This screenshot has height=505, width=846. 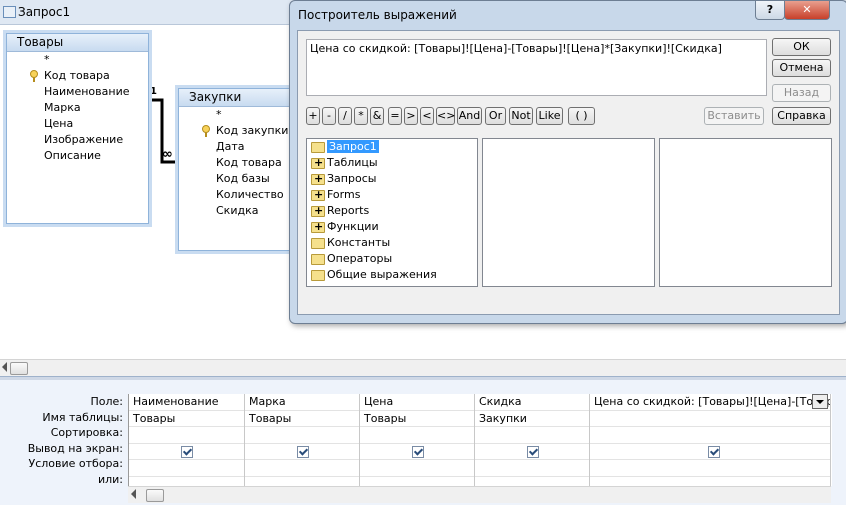 What do you see at coordinates (235, 98) in the screenshot?
I see `table-title: Закупки` at bounding box center [235, 98].